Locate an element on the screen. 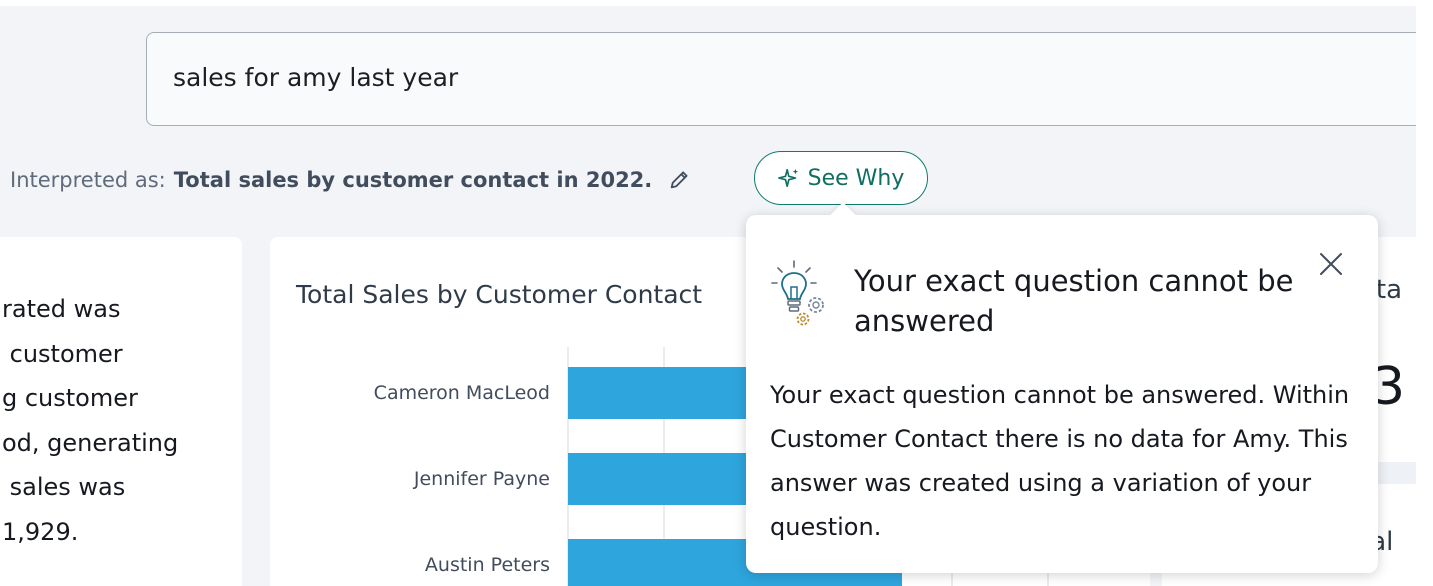  pencil-icon is located at coordinates (679, 180).